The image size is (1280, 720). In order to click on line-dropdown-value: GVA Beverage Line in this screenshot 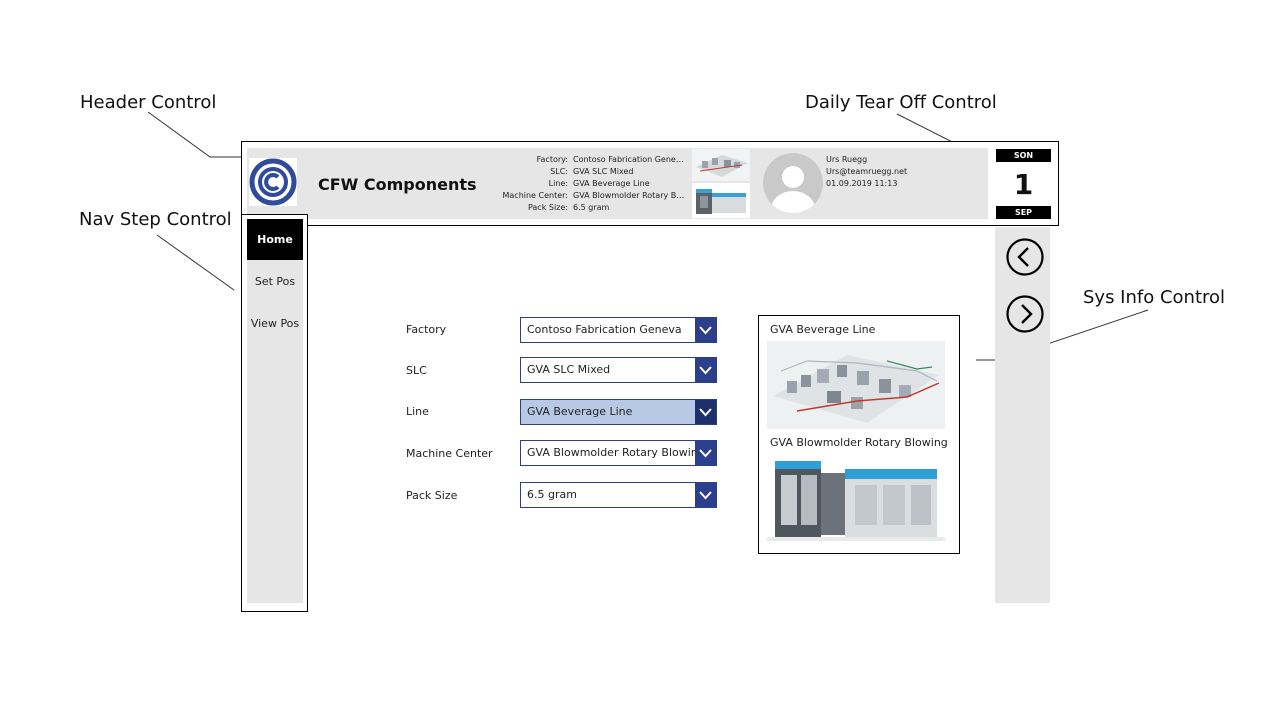, I will do `click(580, 411)`.